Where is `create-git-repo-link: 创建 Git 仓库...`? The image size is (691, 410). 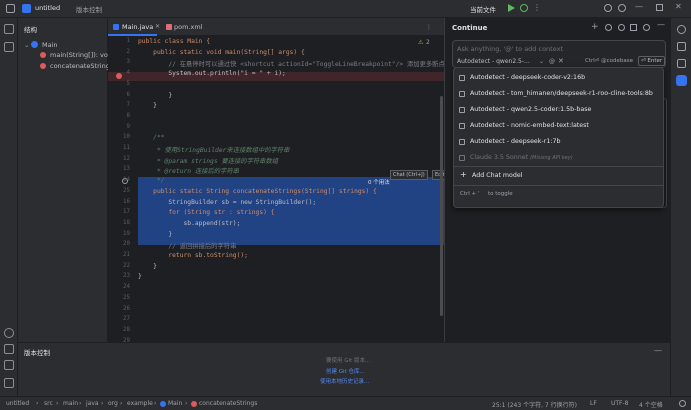 create-git-repo-link: 创建 Git 仓库... is located at coordinates (345, 371).